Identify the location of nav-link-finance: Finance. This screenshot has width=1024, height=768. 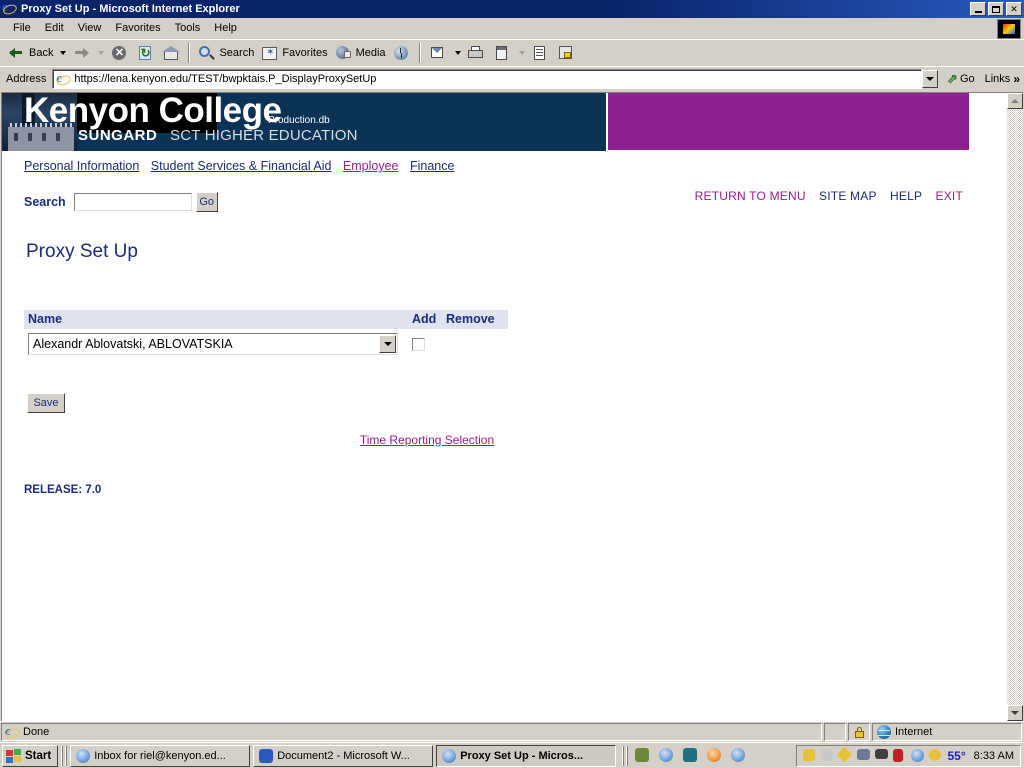
(432, 166).